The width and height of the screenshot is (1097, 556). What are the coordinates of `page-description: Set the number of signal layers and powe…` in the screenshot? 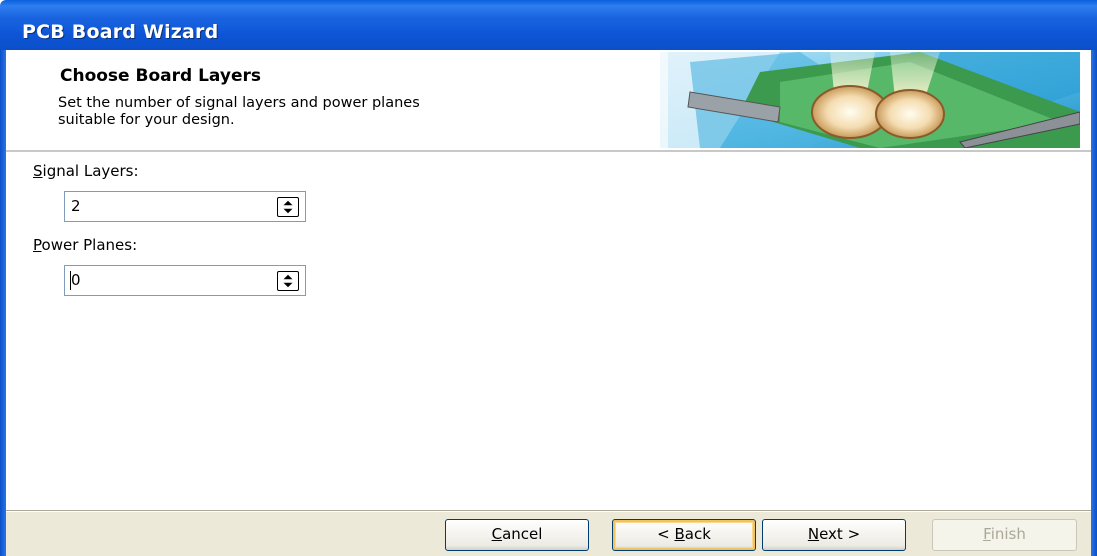 It's located at (318, 112).